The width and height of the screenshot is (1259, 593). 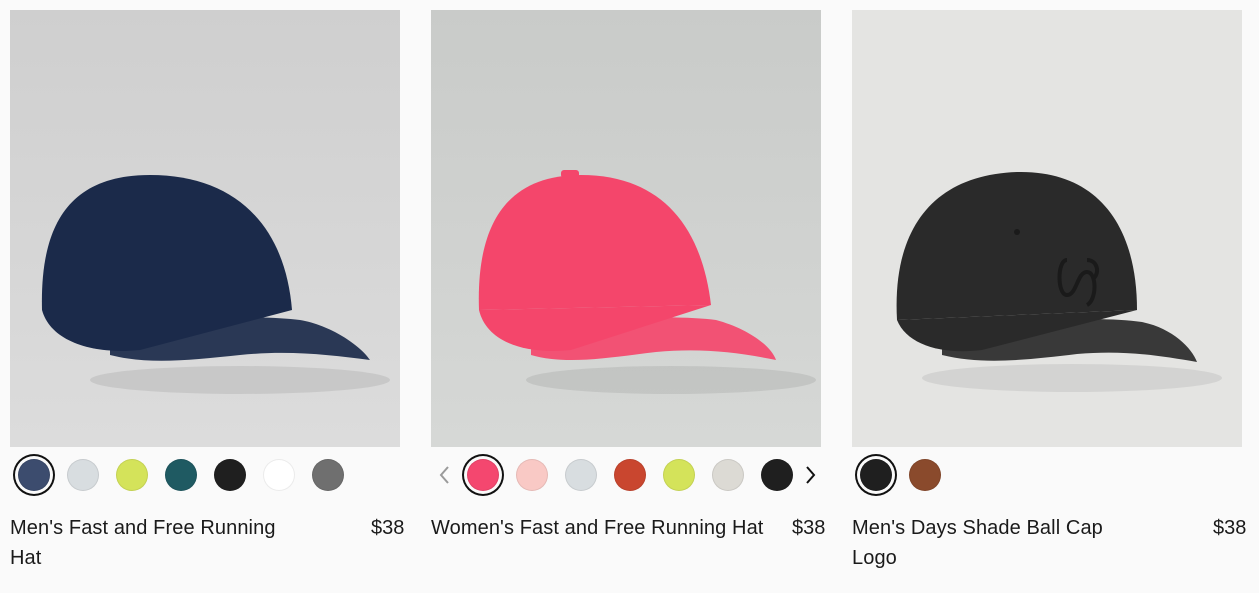 What do you see at coordinates (606, 528) in the screenshot?
I see `product-name: Women's Fast and Free Running Hat` at bounding box center [606, 528].